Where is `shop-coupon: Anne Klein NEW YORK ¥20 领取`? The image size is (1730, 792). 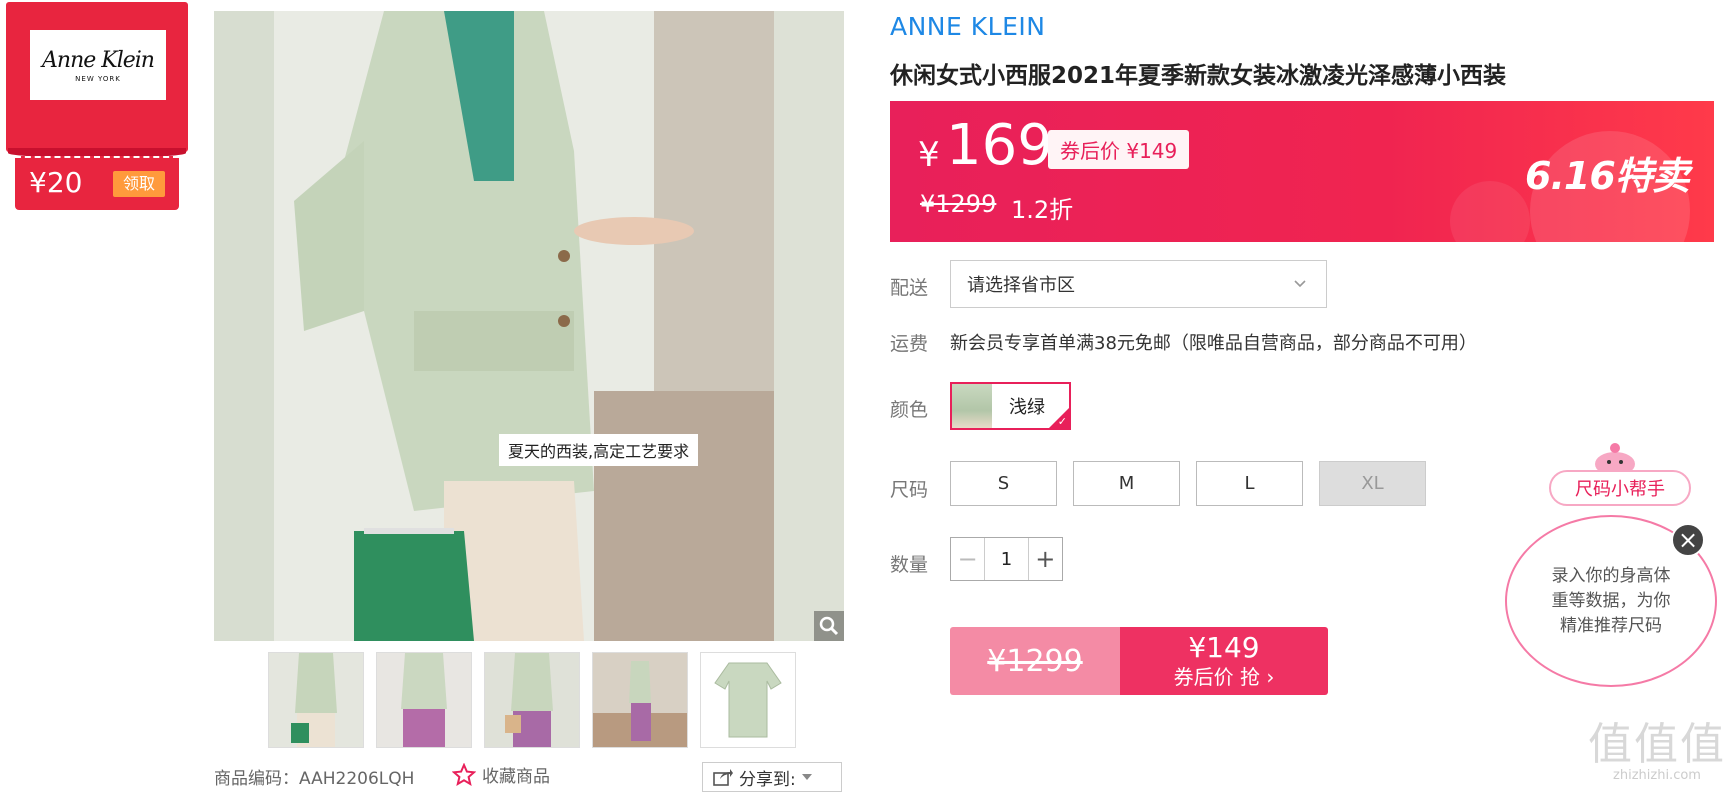 shop-coupon: Anne Klein NEW YORK ¥20 领取 is located at coordinates (97, 106).